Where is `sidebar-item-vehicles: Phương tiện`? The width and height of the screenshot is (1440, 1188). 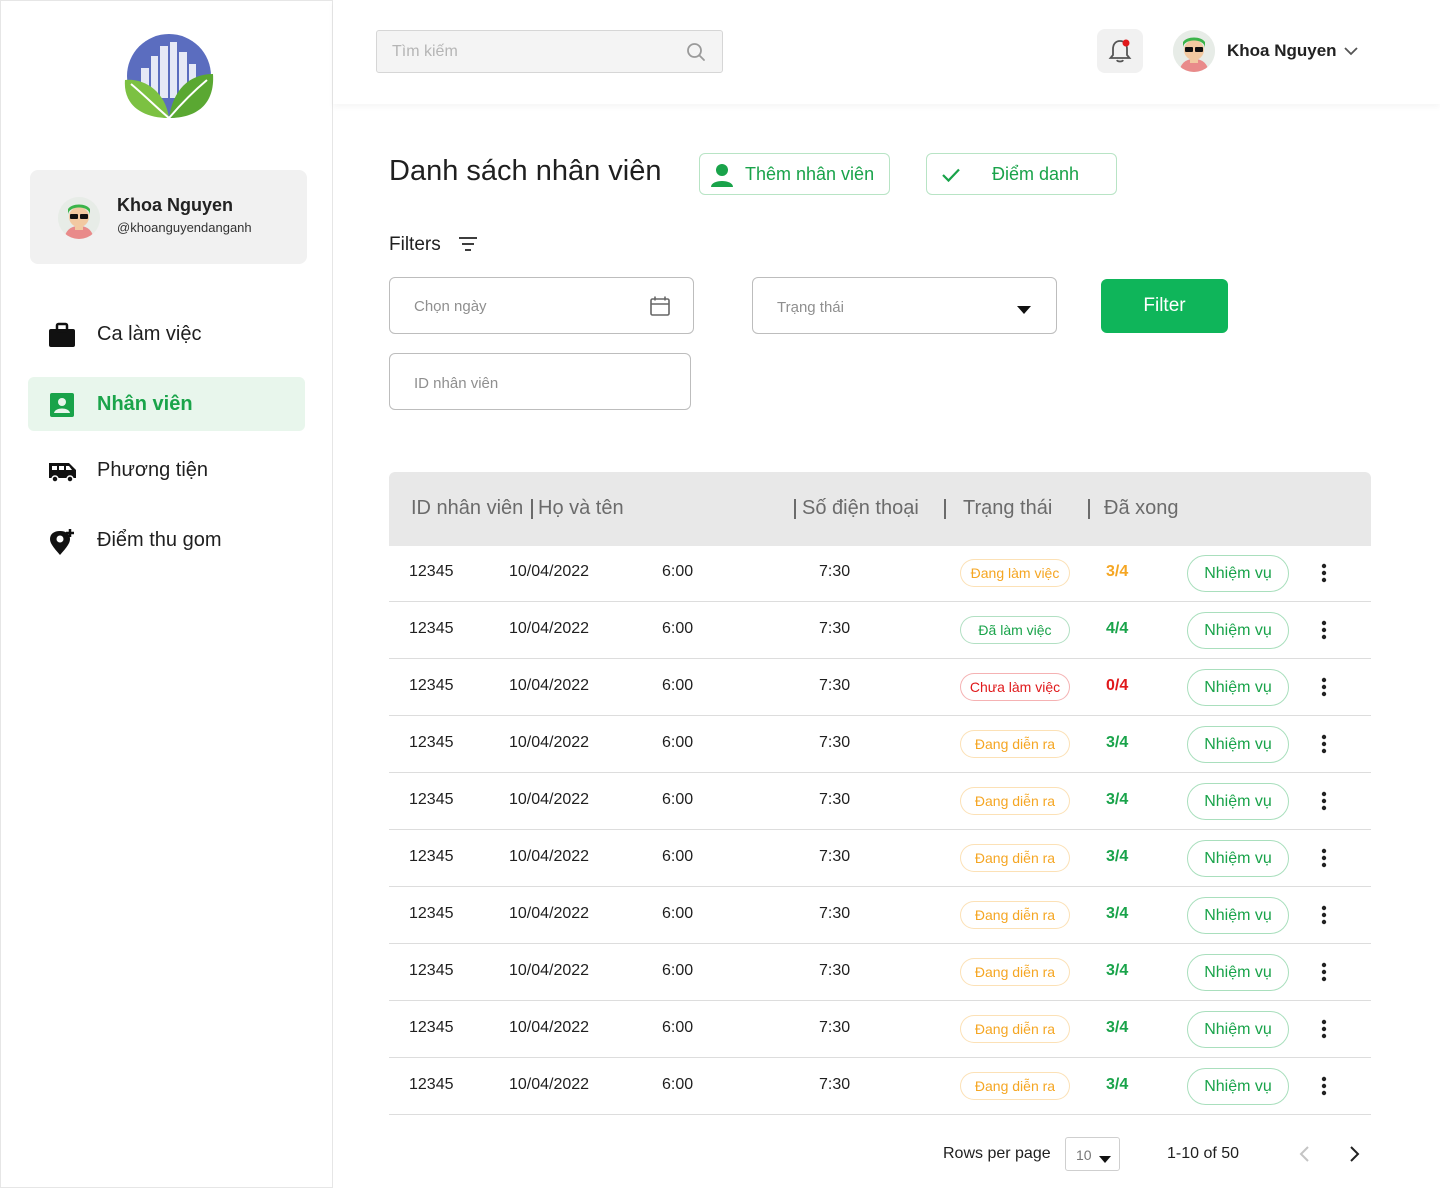 sidebar-item-vehicles: Phương tiện is located at coordinates (166, 470).